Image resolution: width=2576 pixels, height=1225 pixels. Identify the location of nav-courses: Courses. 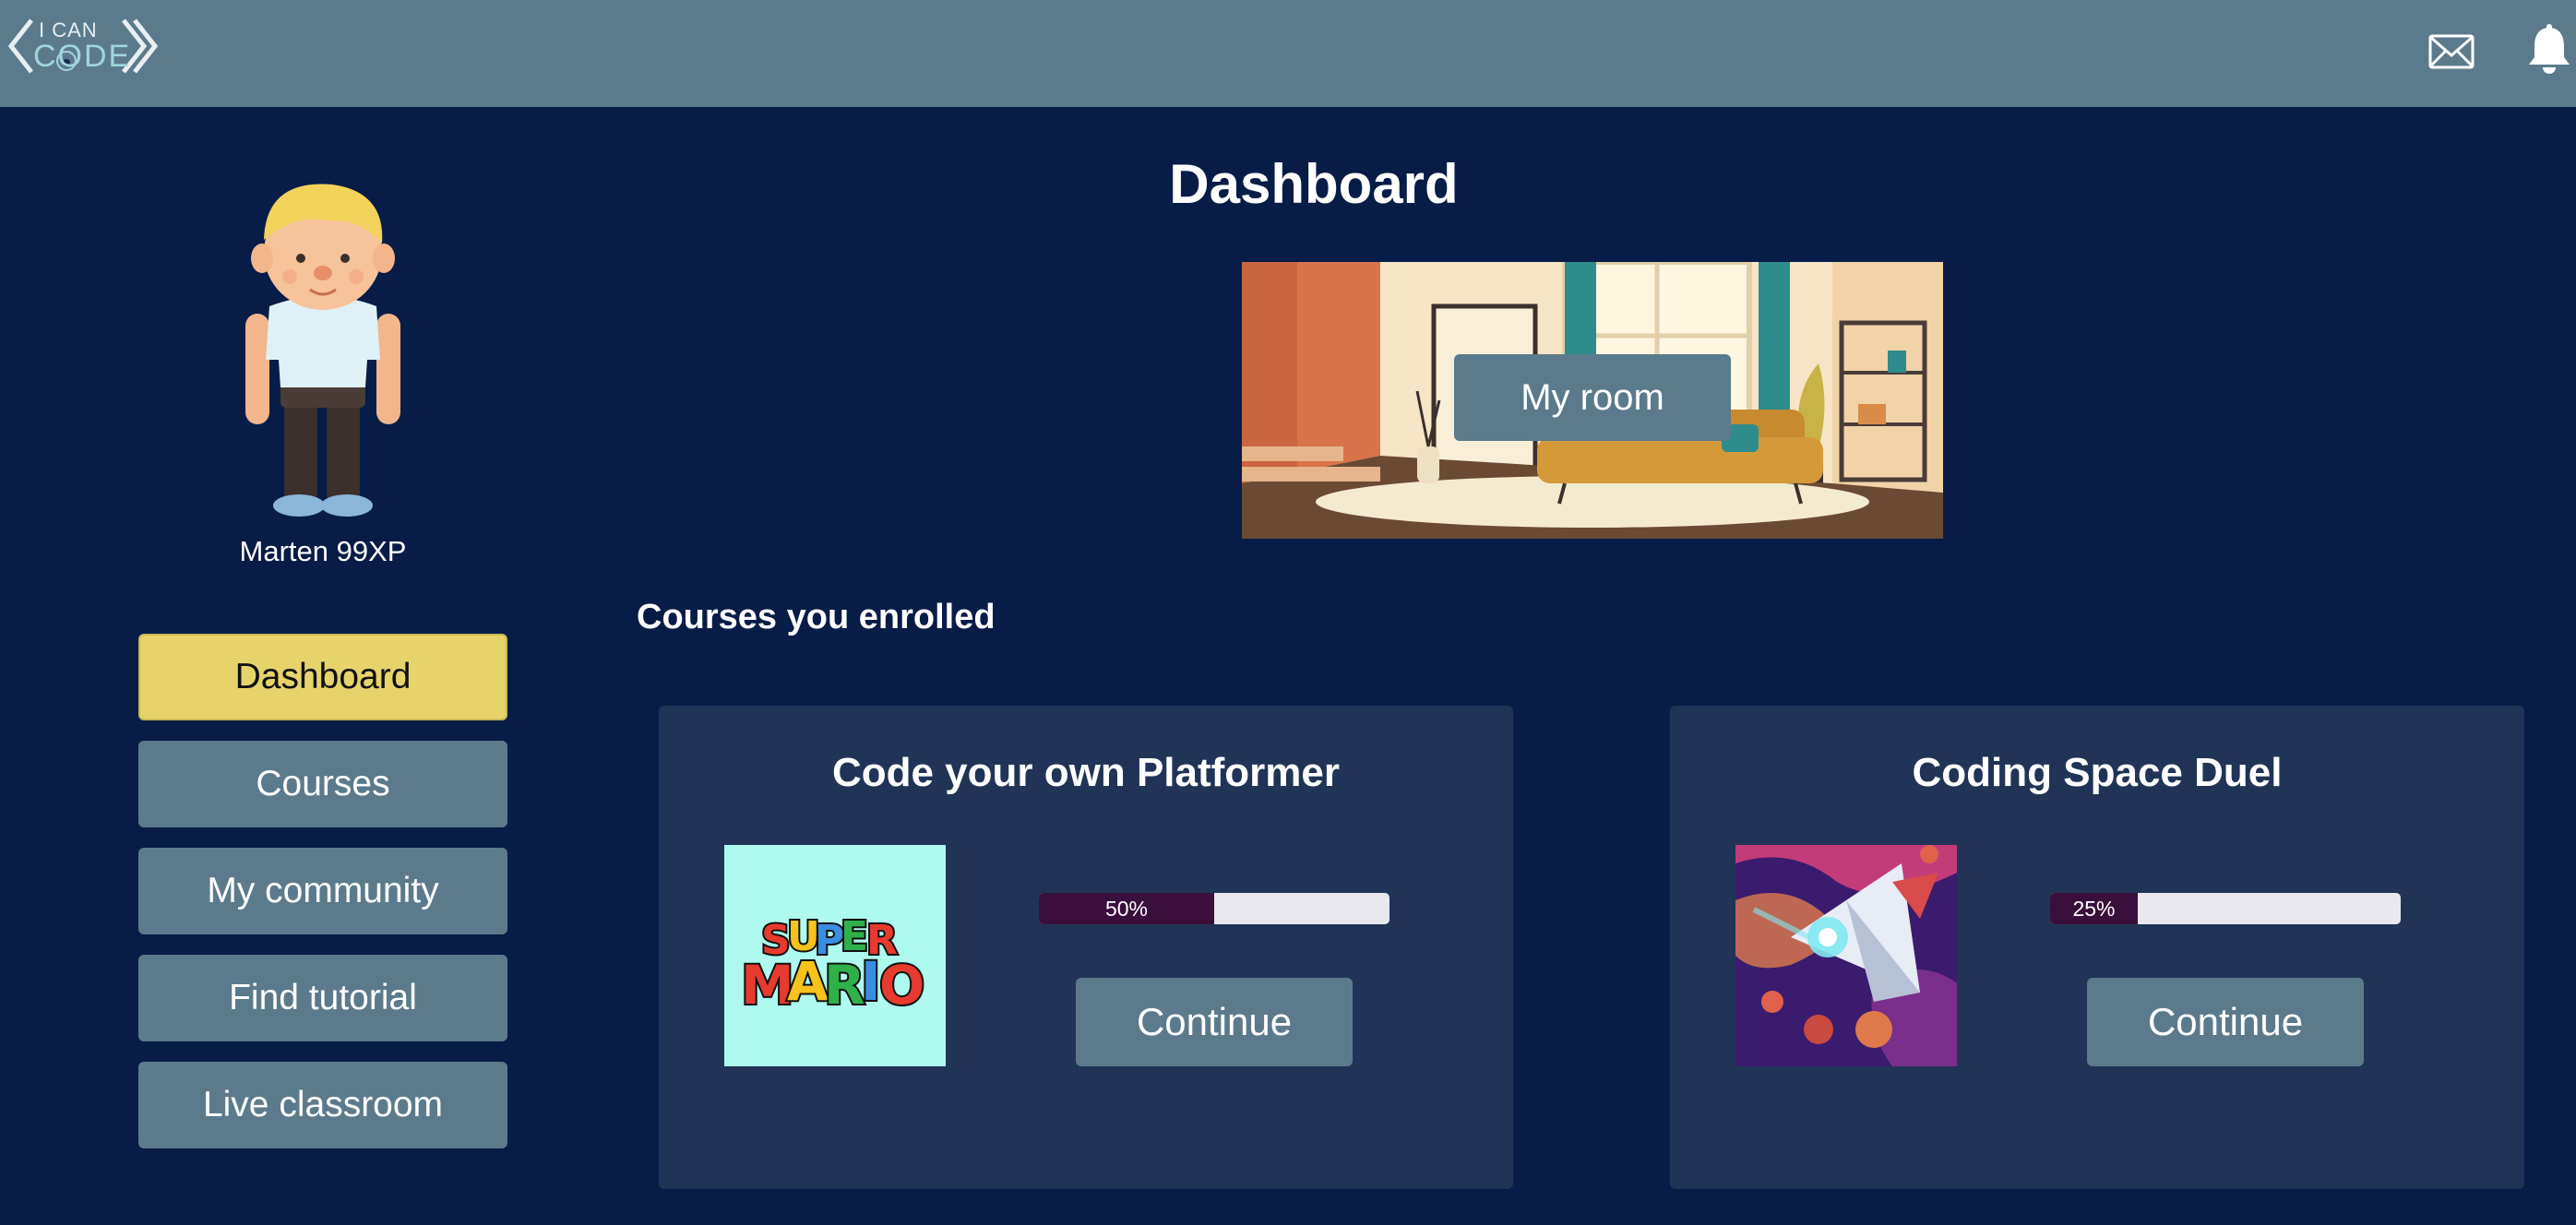
(322, 784).